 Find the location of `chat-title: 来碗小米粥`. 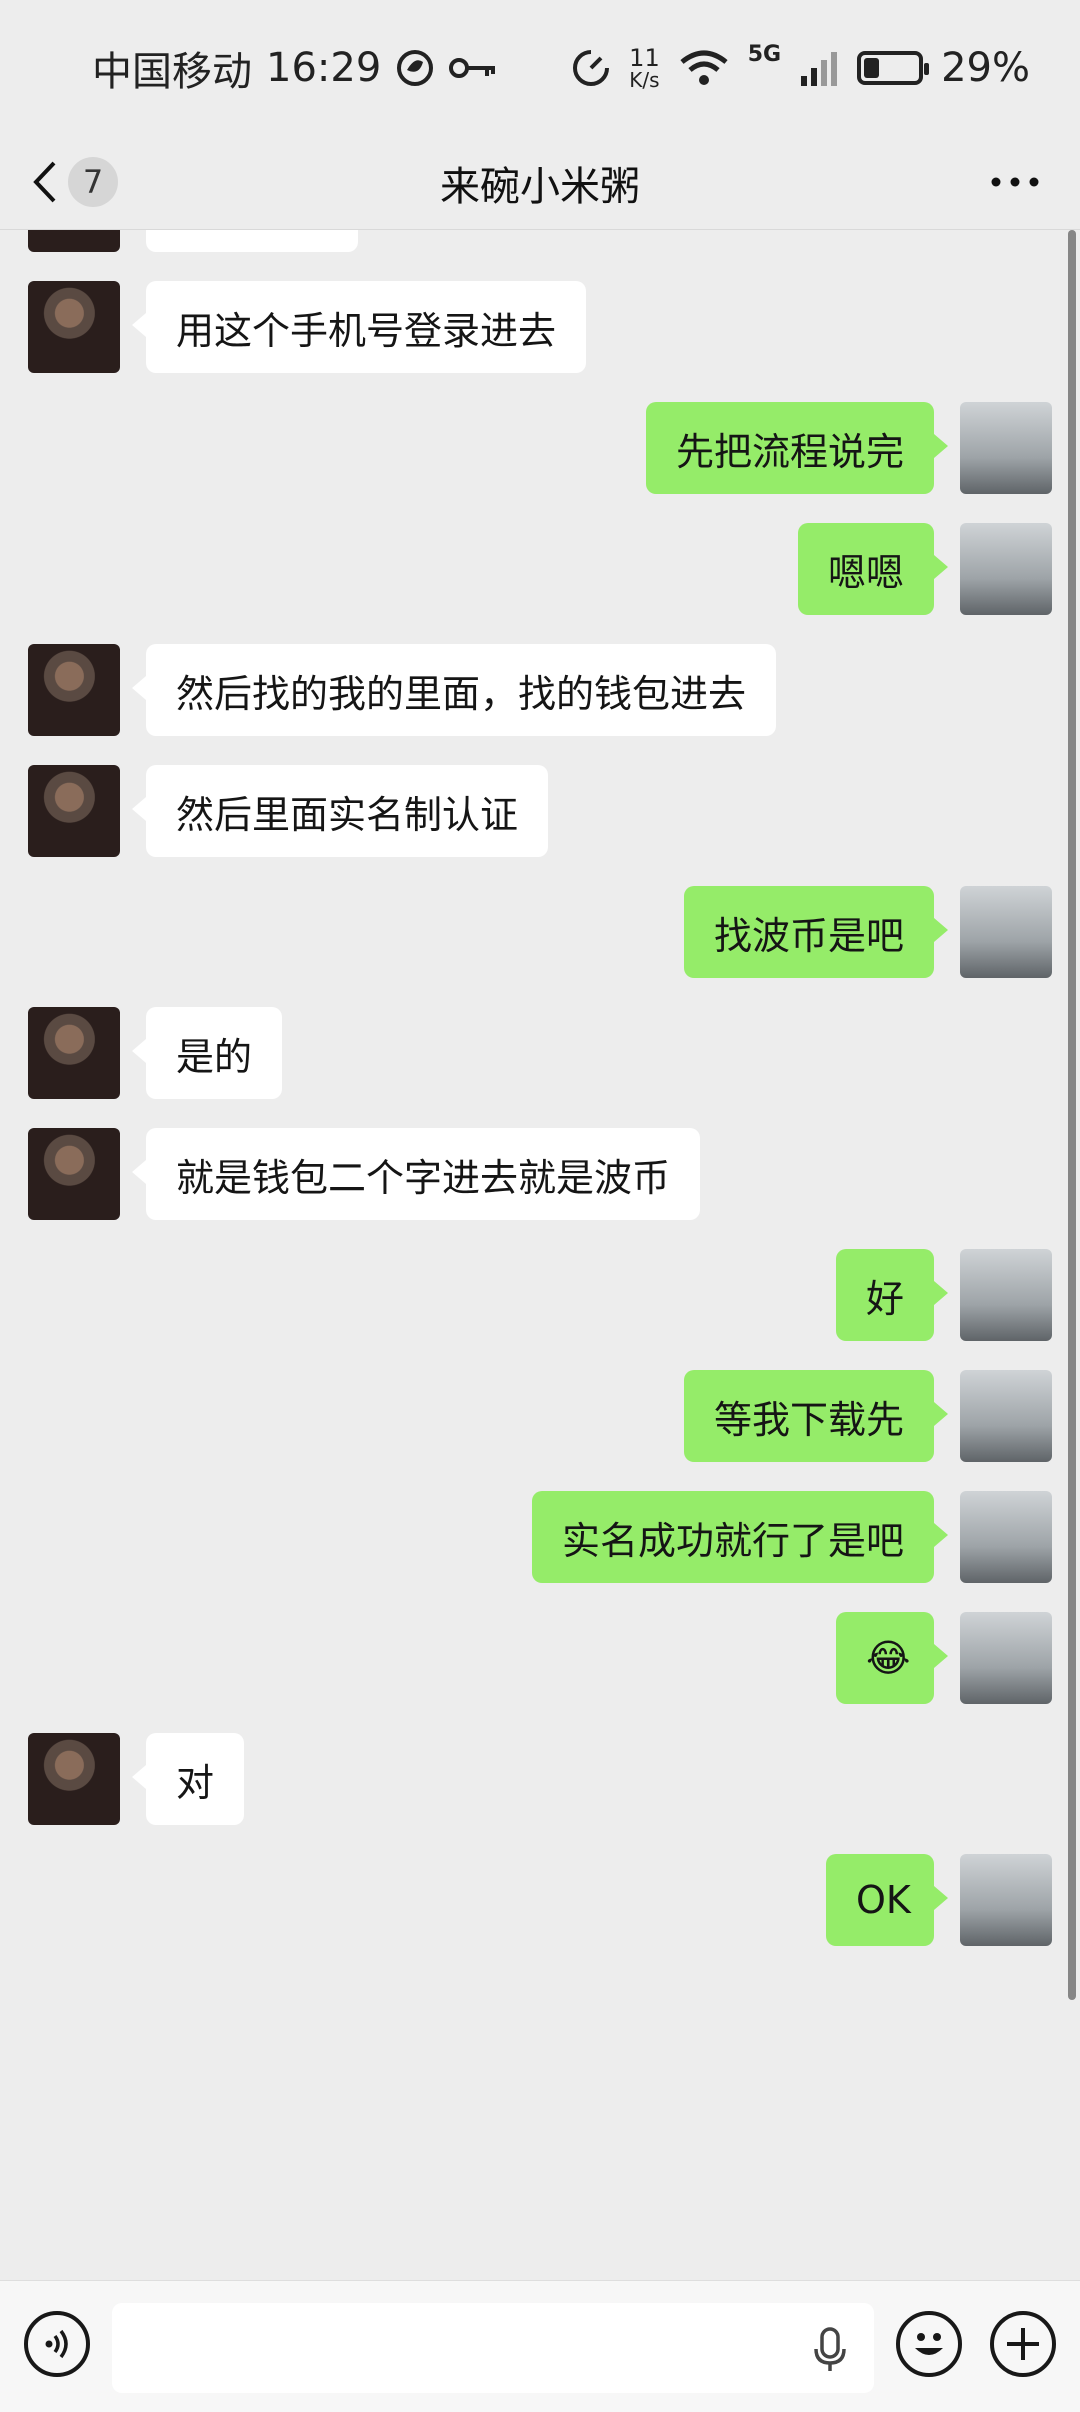

chat-title: 来碗小米粥 is located at coordinates (540, 186).